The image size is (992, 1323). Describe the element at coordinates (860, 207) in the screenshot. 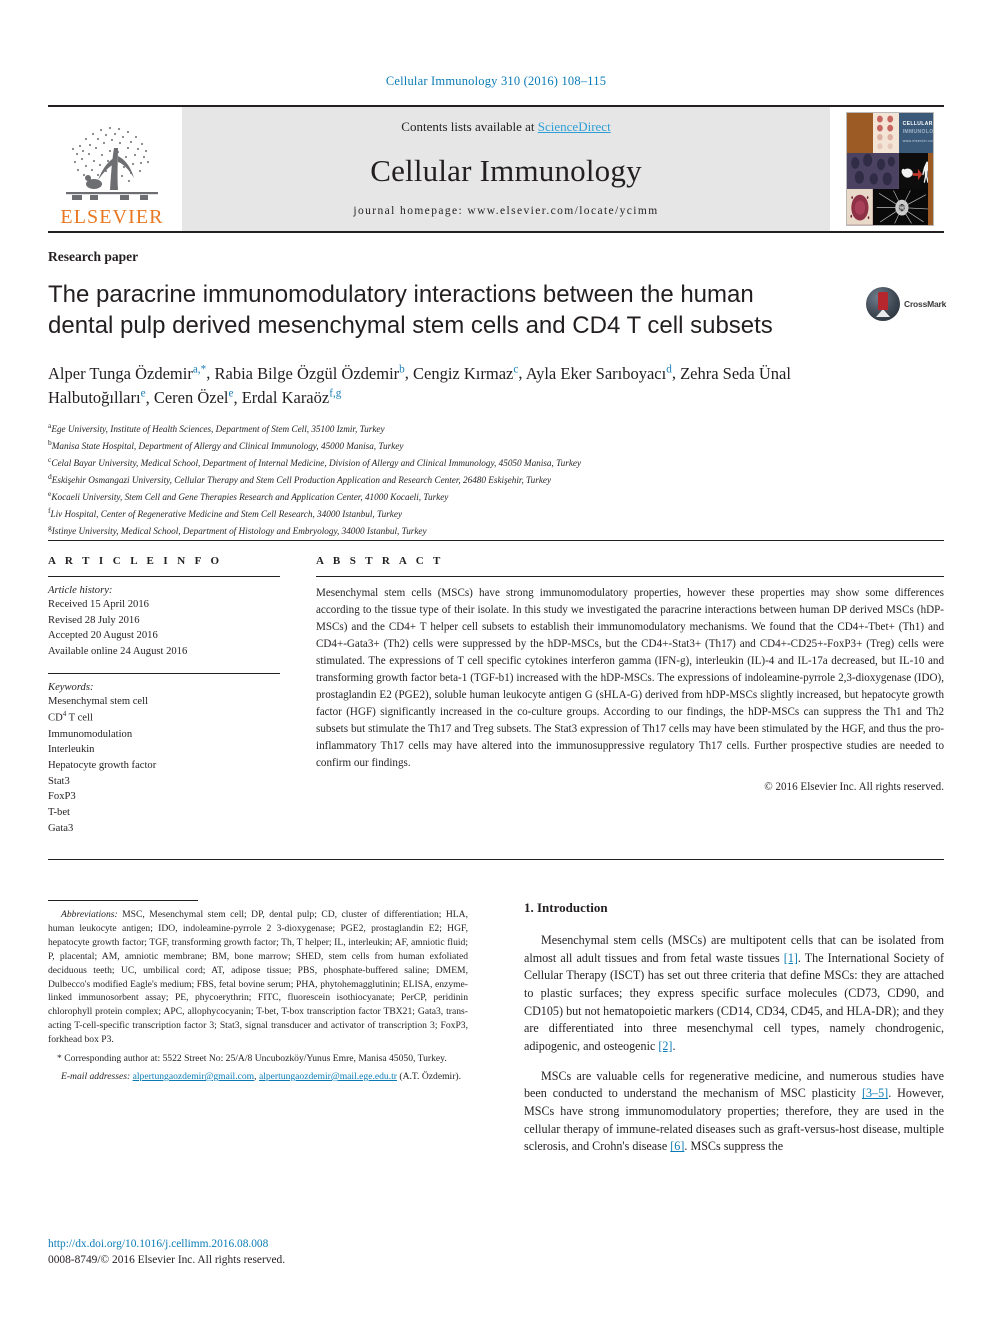

I see `cover-tile-tissue` at that location.